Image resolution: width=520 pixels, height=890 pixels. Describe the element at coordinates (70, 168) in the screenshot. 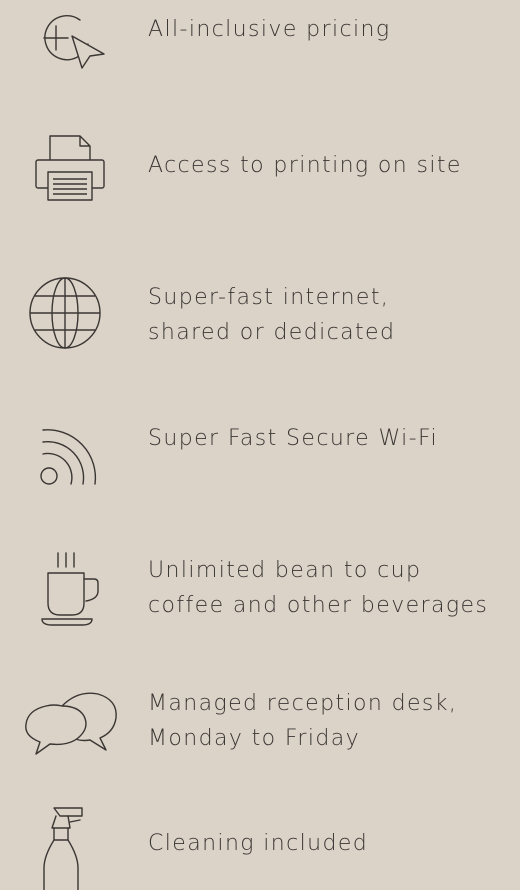

I see `printer-icon` at that location.